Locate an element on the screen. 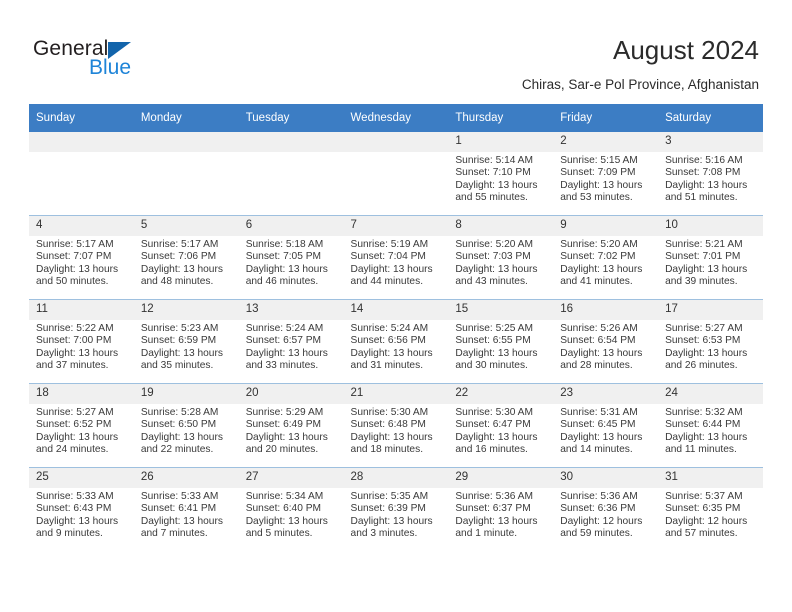 The height and width of the screenshot is (612, 792). sunset-text: Sunset: 6:59 PM is located at coordinates (178, 341).